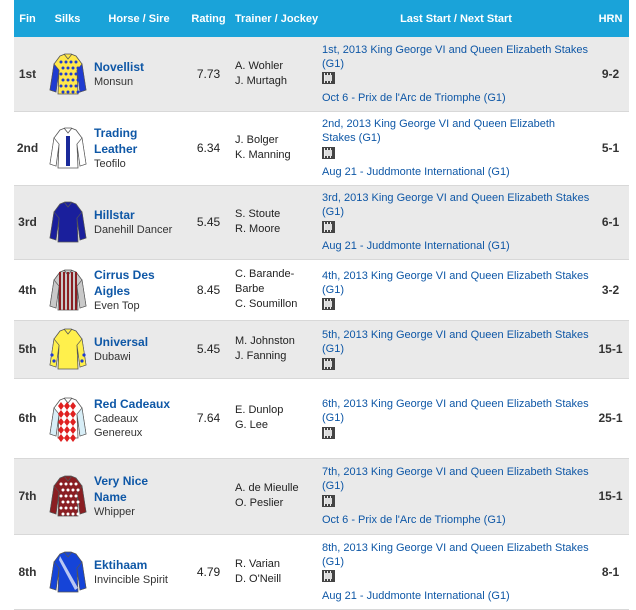  I want to click on sire-name: Teofilo, so click(110, 164).